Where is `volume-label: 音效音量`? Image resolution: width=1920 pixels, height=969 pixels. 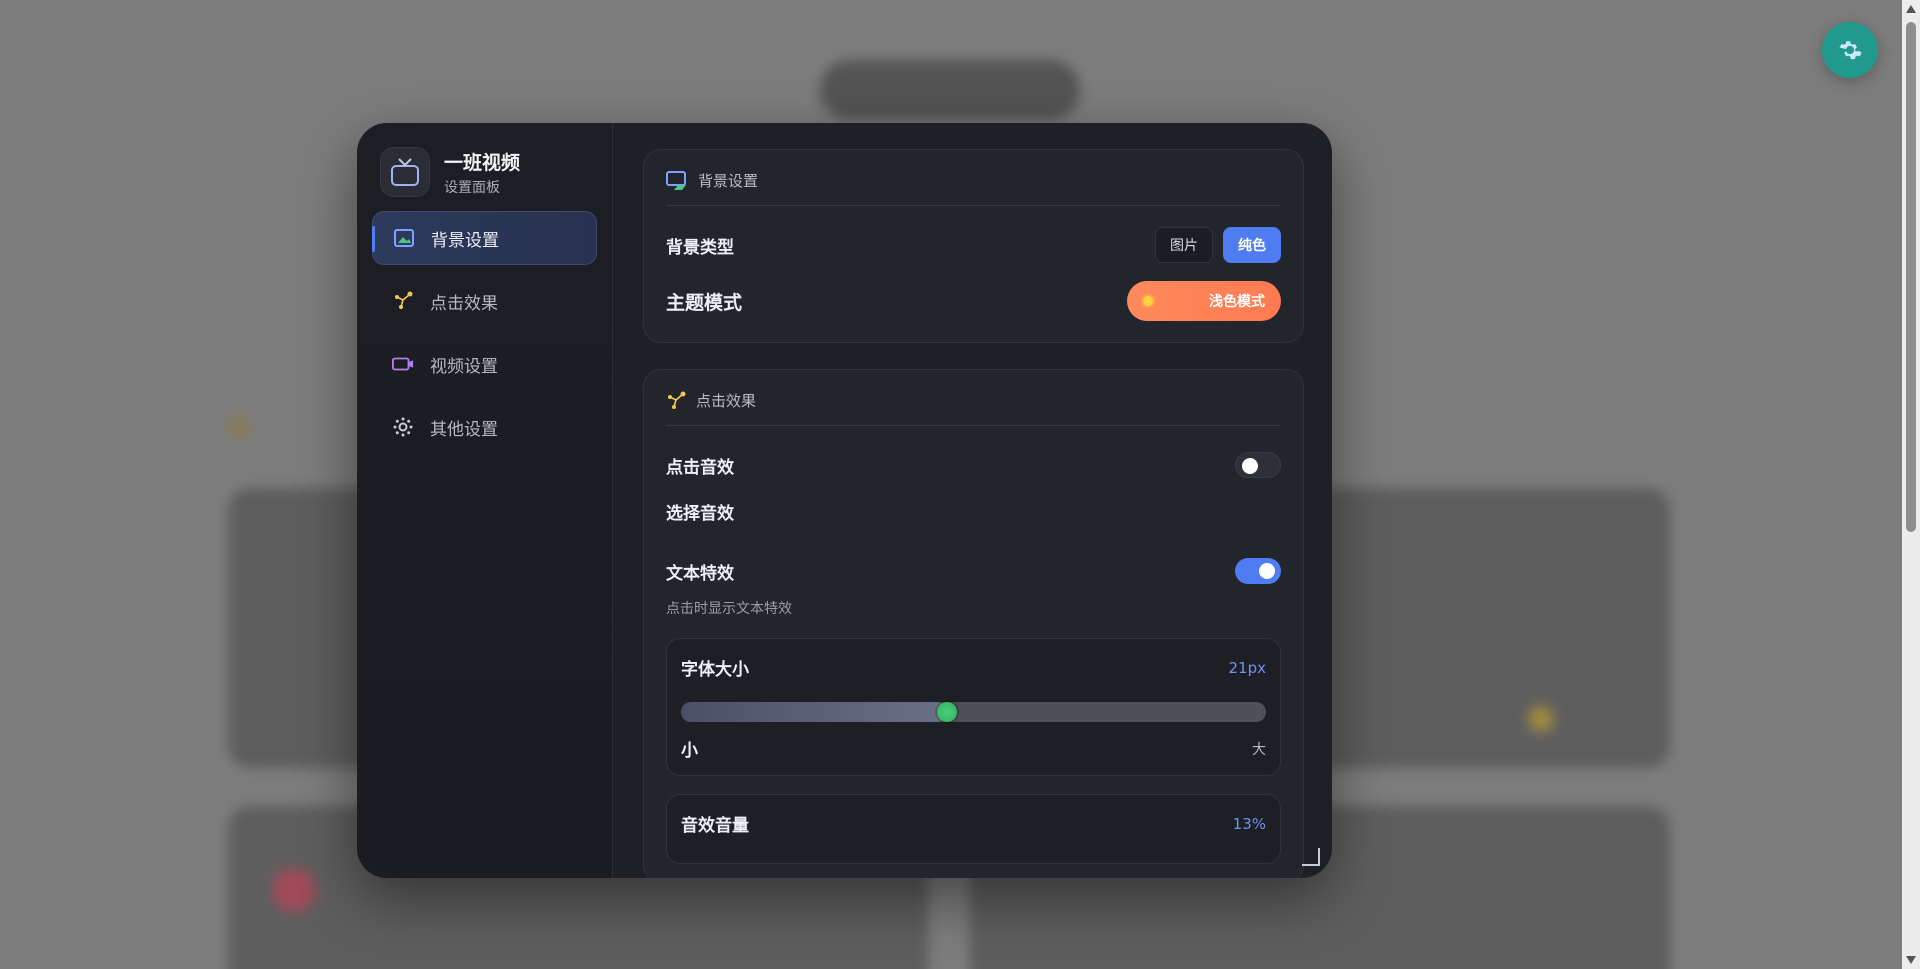
volume-label: 音效音量 is located at coordinates (715, 826).